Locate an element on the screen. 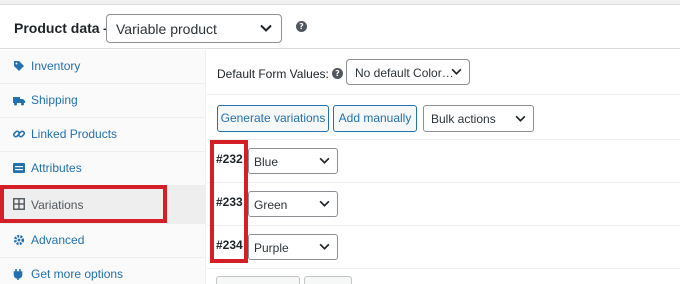  tab-attributes: Attributes is located at coordinates (103, 169).